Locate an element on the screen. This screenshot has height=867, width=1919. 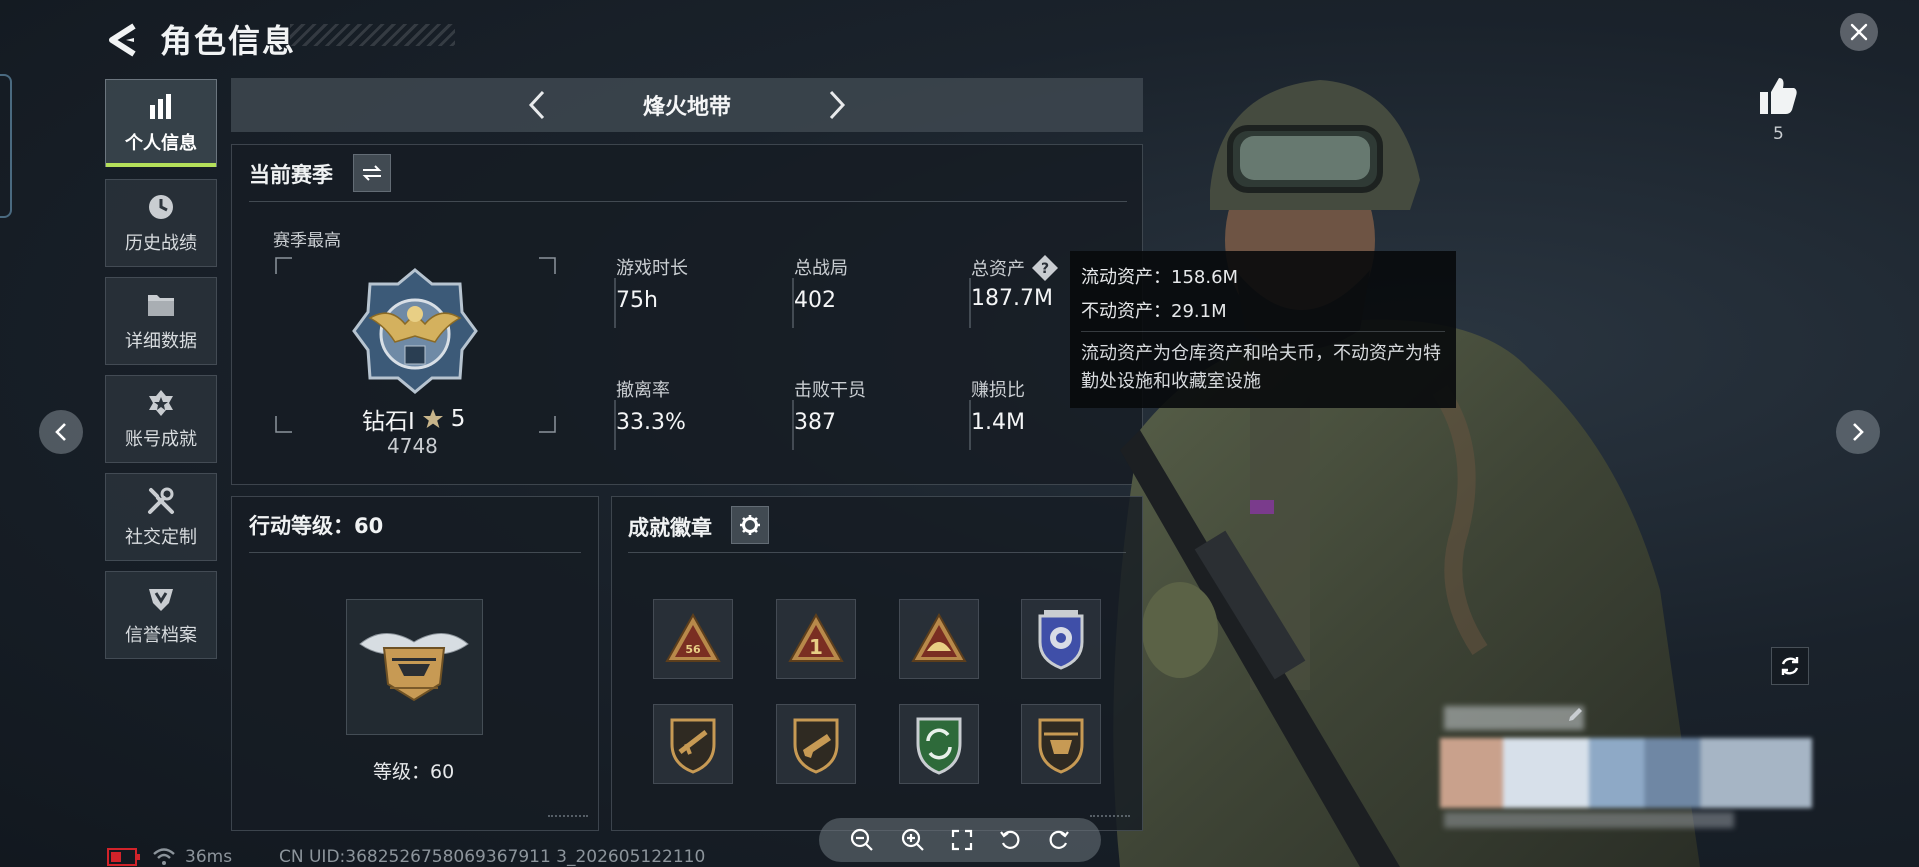
season-title: 当前赛季 is located at coordinates (291, 175).